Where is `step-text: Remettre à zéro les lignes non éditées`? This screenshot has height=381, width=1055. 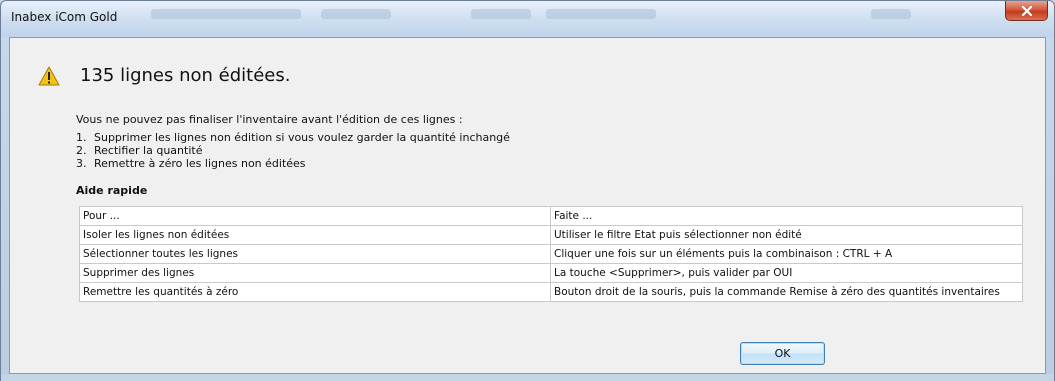 step-text: Remettre à zéro les lignes non éditées is located at coordinates (200, 163).